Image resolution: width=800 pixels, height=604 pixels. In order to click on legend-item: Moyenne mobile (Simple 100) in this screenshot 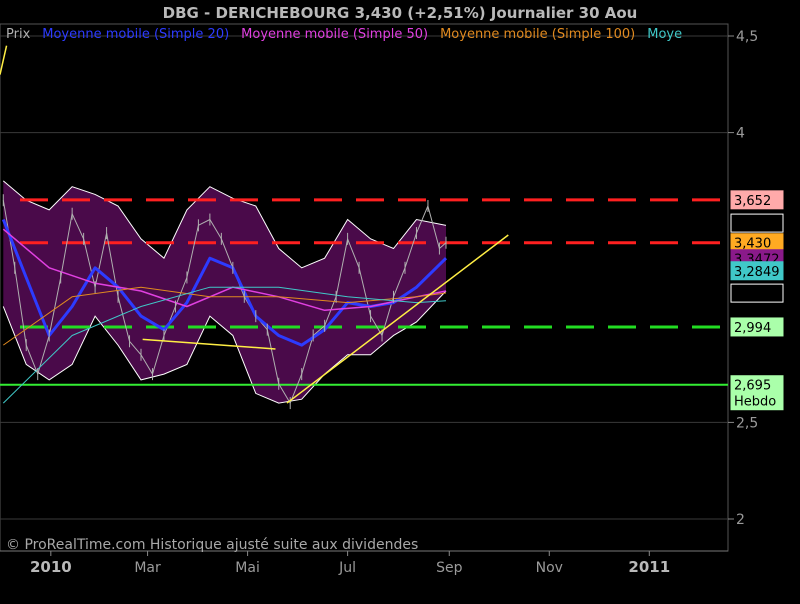, I will do `click(537, 34)`.